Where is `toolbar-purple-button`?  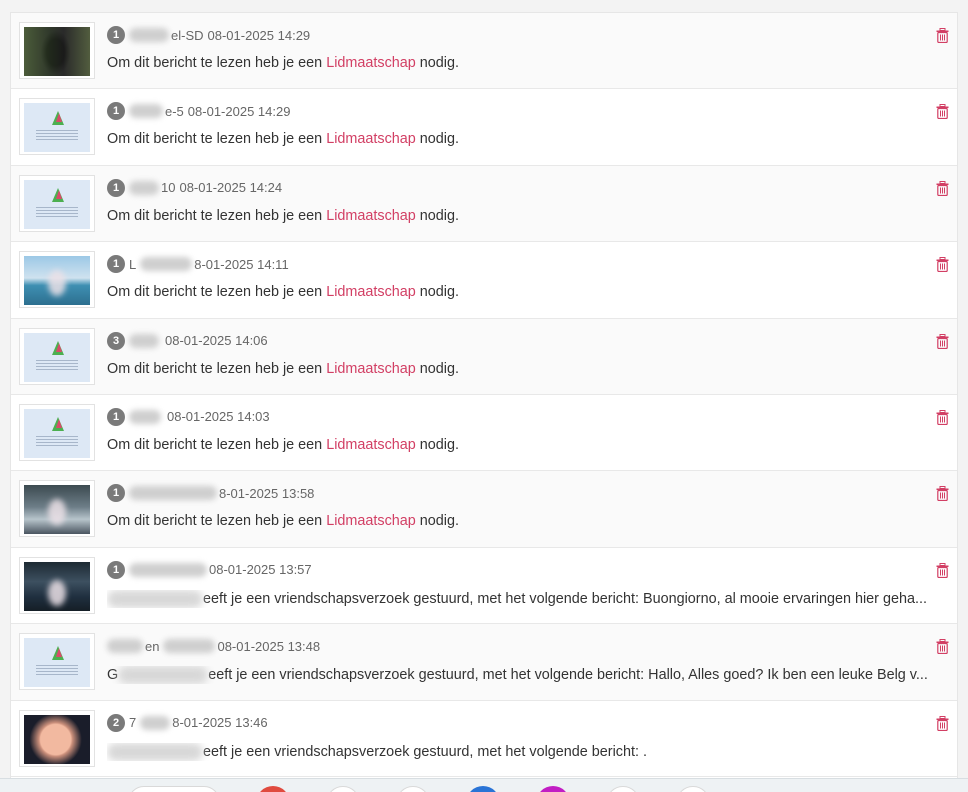 toolbar-purple-button is located at coordinates (553, 789).